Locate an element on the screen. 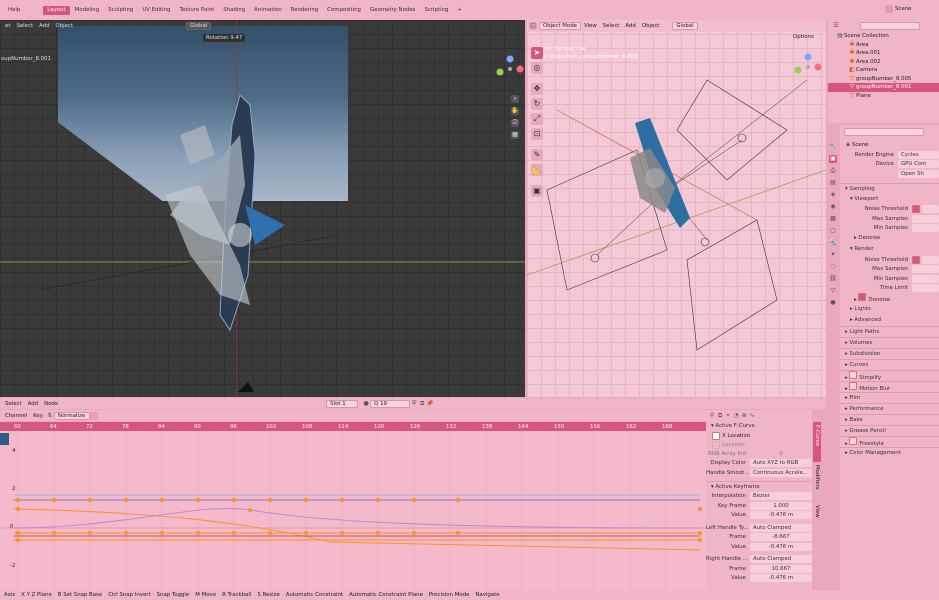  outliner-item-area-002: ✱ Area.002 is located at coordinates (883, 62).